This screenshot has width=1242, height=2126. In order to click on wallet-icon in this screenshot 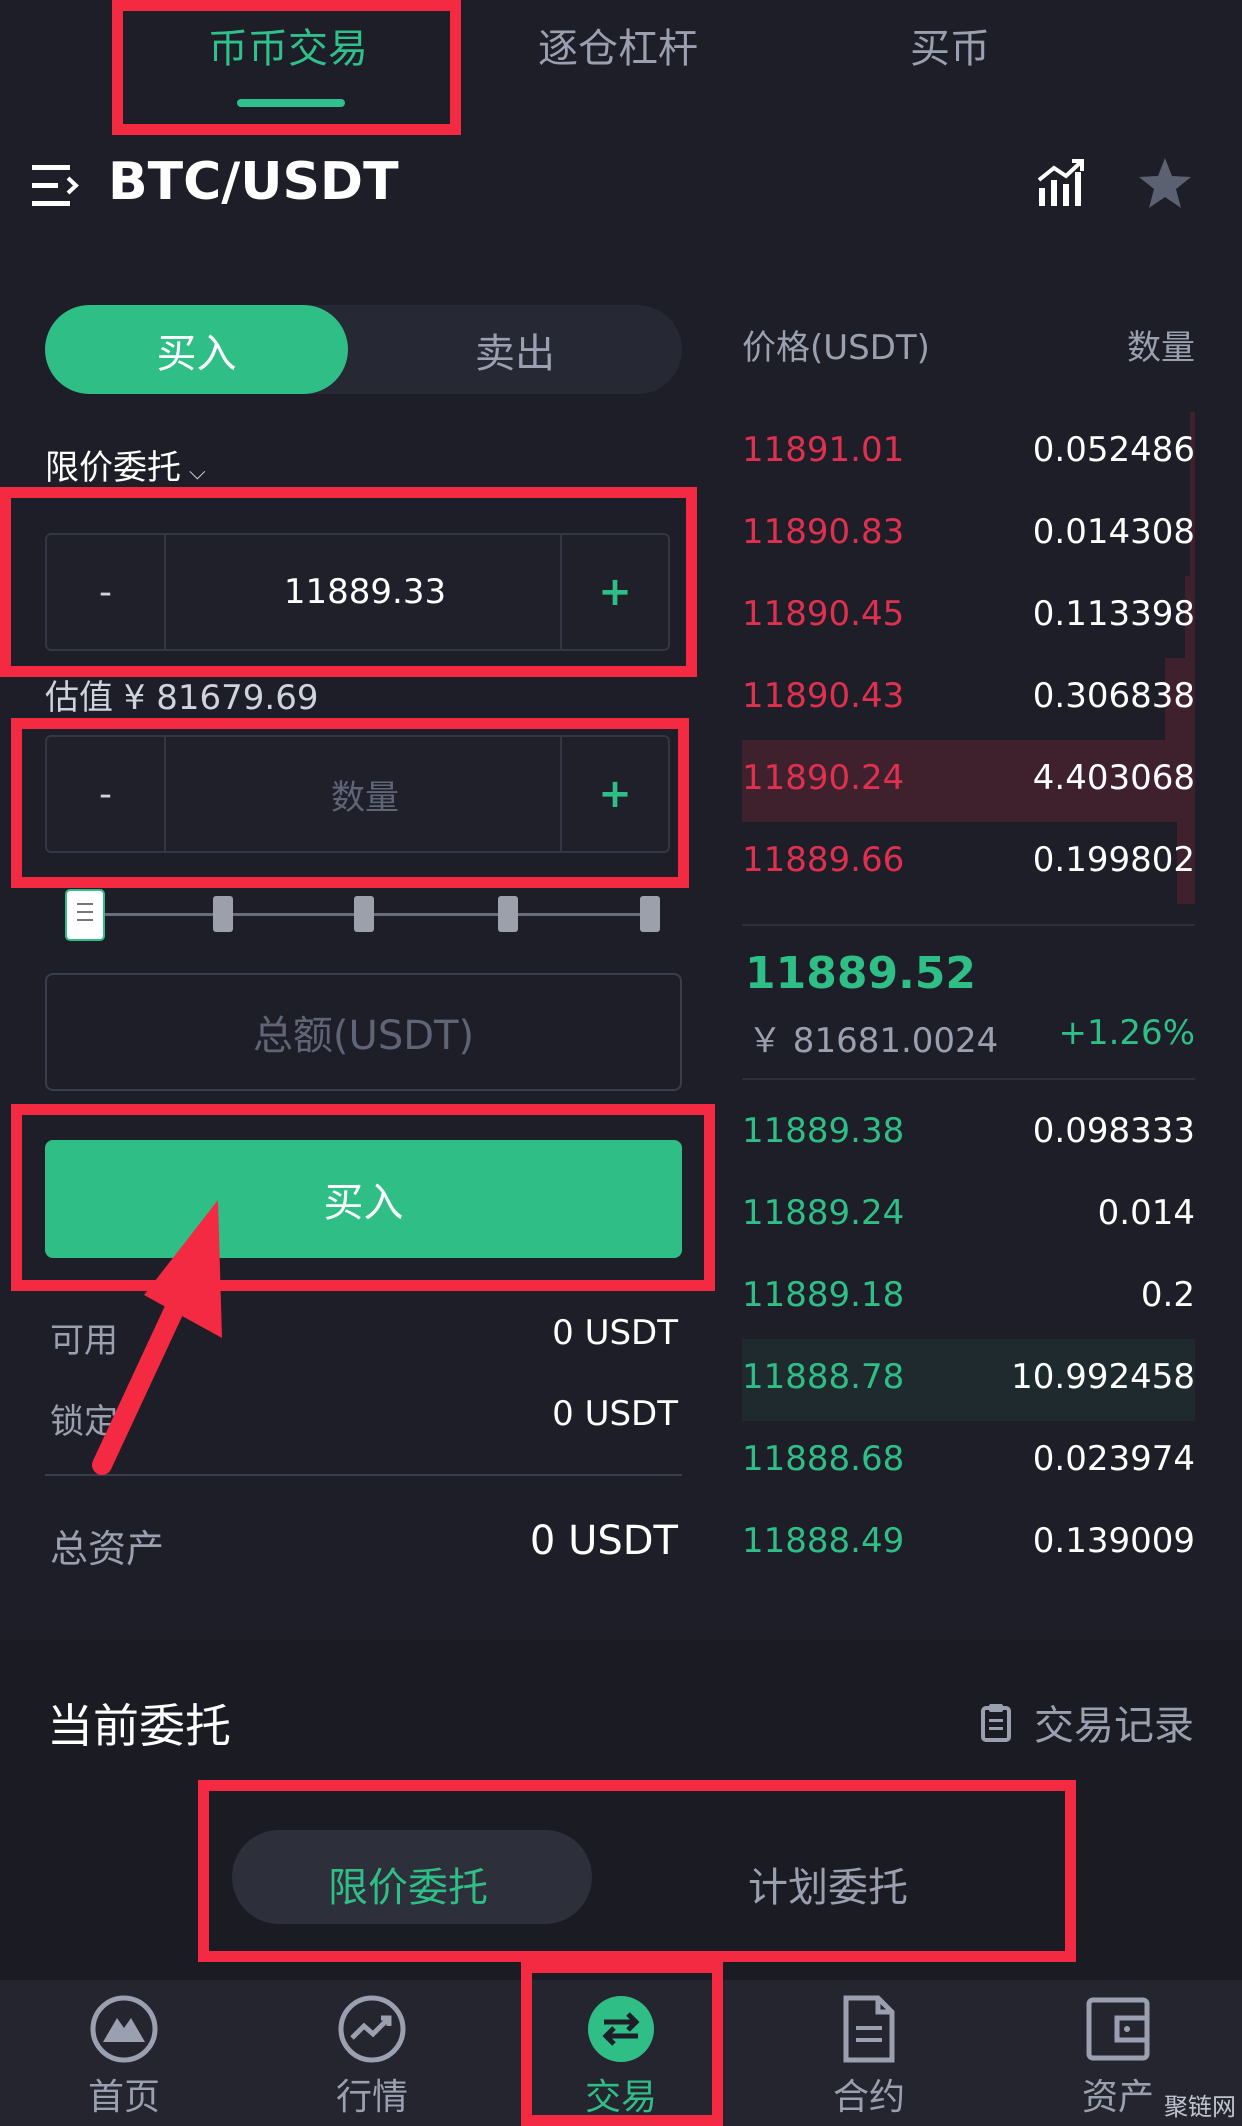, I will do `click(1118, 2029)`.